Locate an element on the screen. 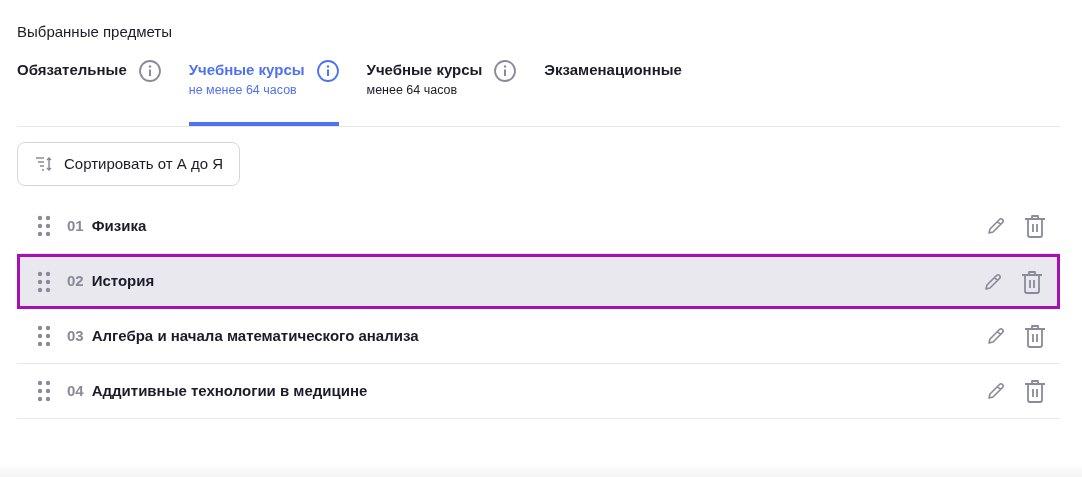 Image resolution: width=1082 pixels, height=477 pixels. row-number: 03 is located at coordinates (75, 335).